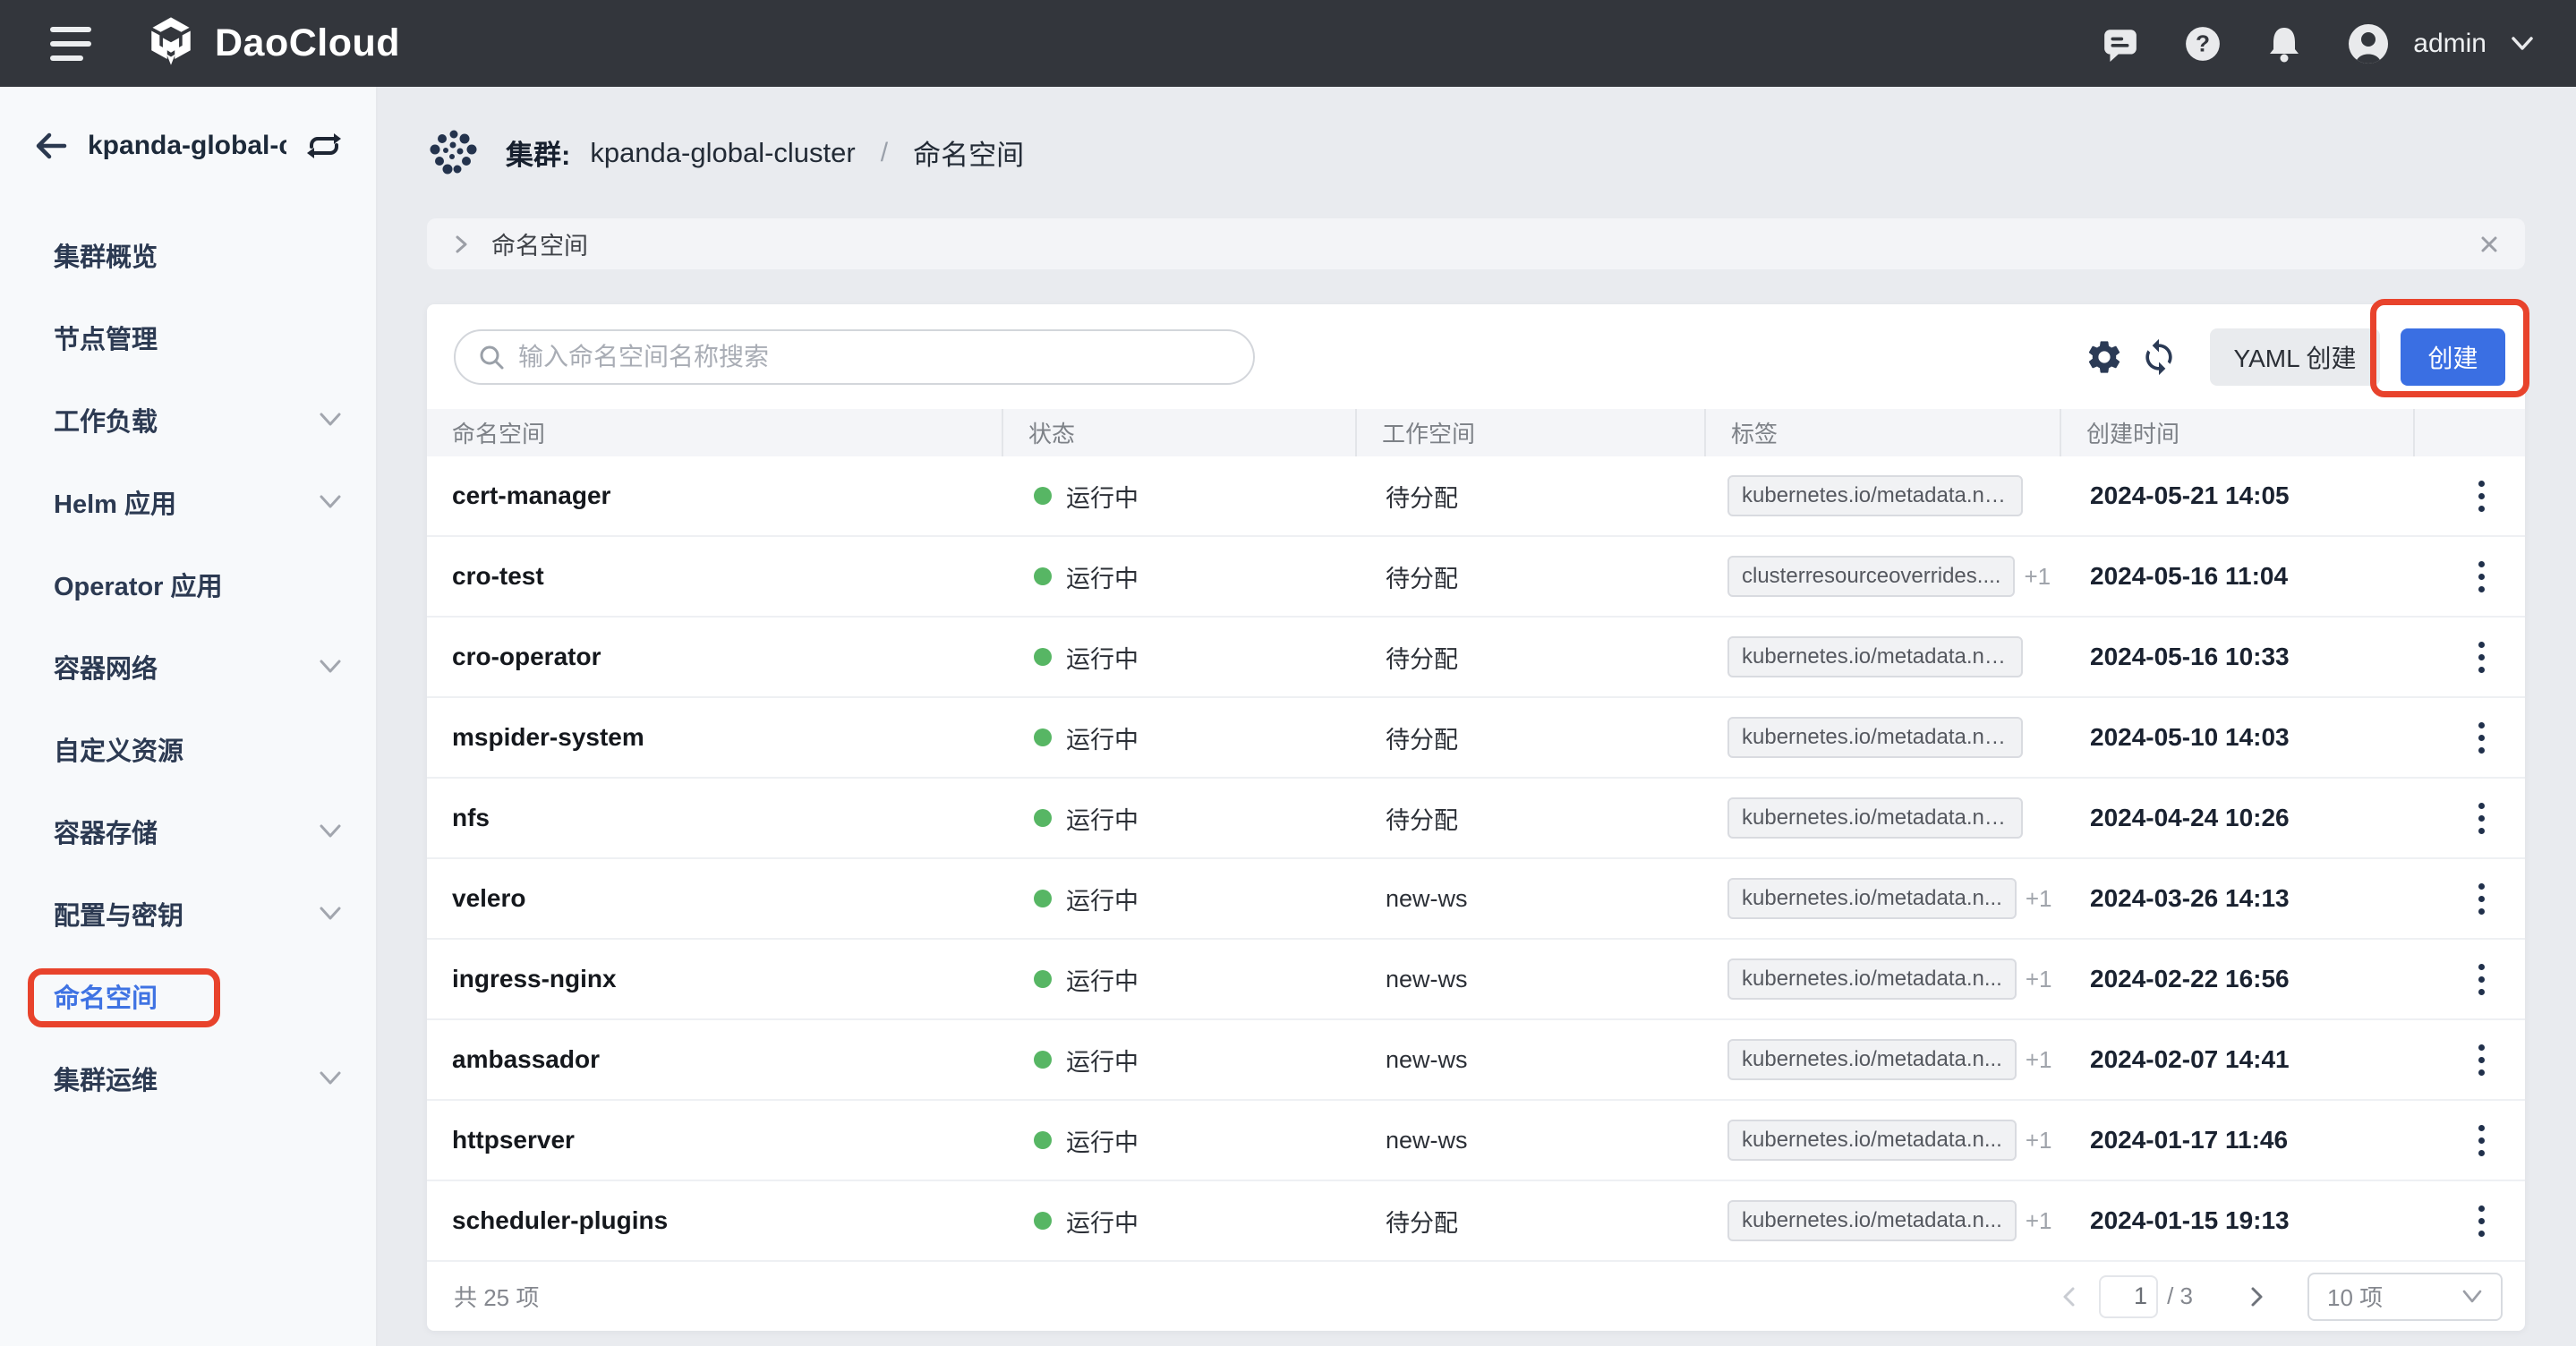  Describe the element at coordinates (1476, 244) in the screenshot. I see `tab-bar: 命名空间` at that location.